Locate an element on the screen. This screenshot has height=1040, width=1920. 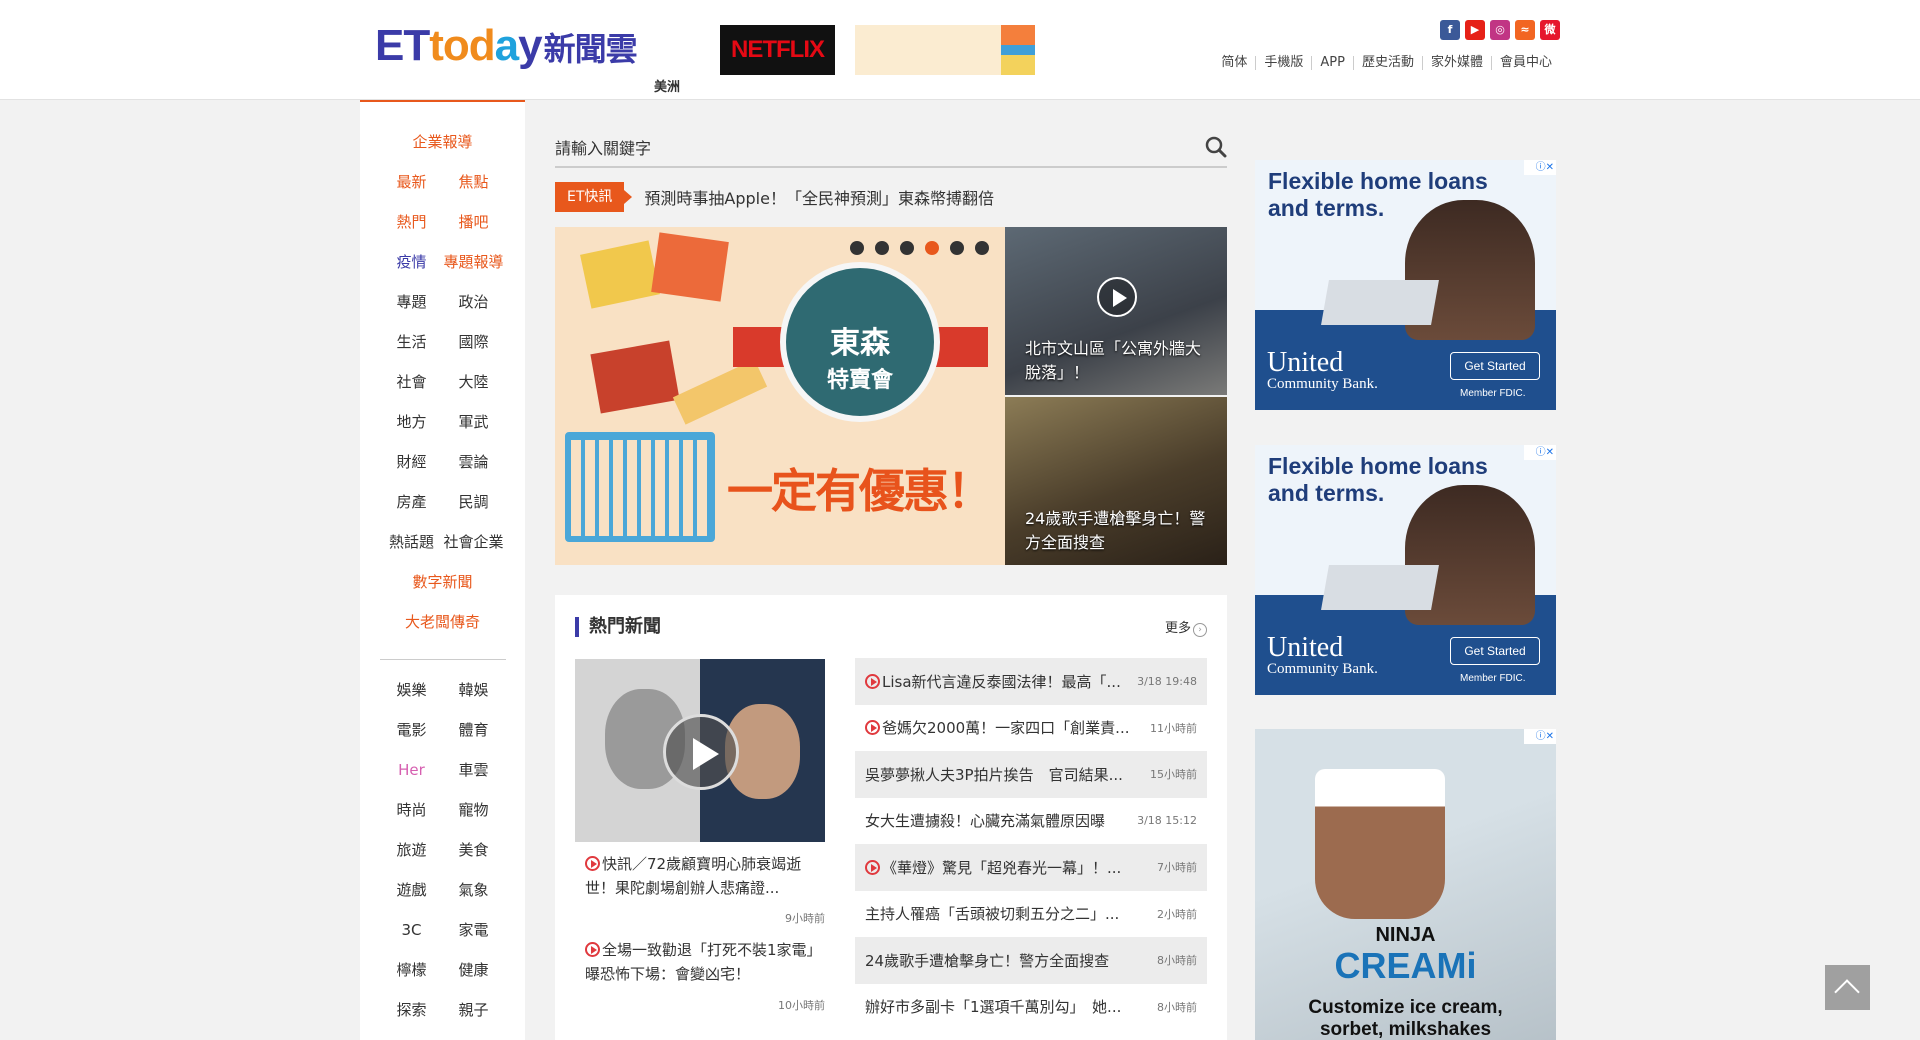
nav-latest: 最新 is located at coordinates (412, 182).